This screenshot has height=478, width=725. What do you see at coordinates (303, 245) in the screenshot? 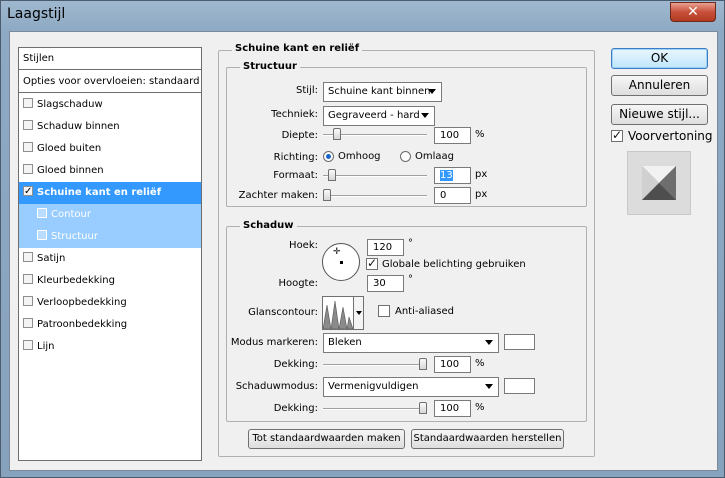
I see `angle-label: Hoek:` at bounding box center [303, 245].